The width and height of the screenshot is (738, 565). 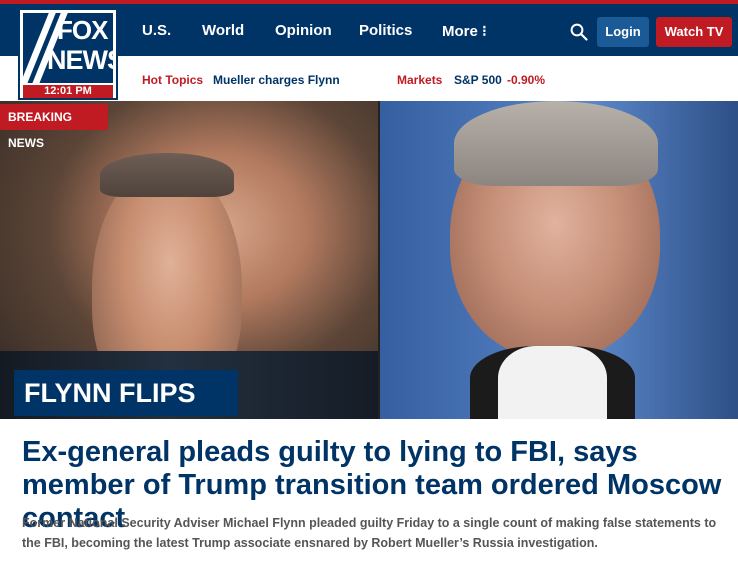 I want to click on nav-politics: Politics, so click(x=385, y=30).